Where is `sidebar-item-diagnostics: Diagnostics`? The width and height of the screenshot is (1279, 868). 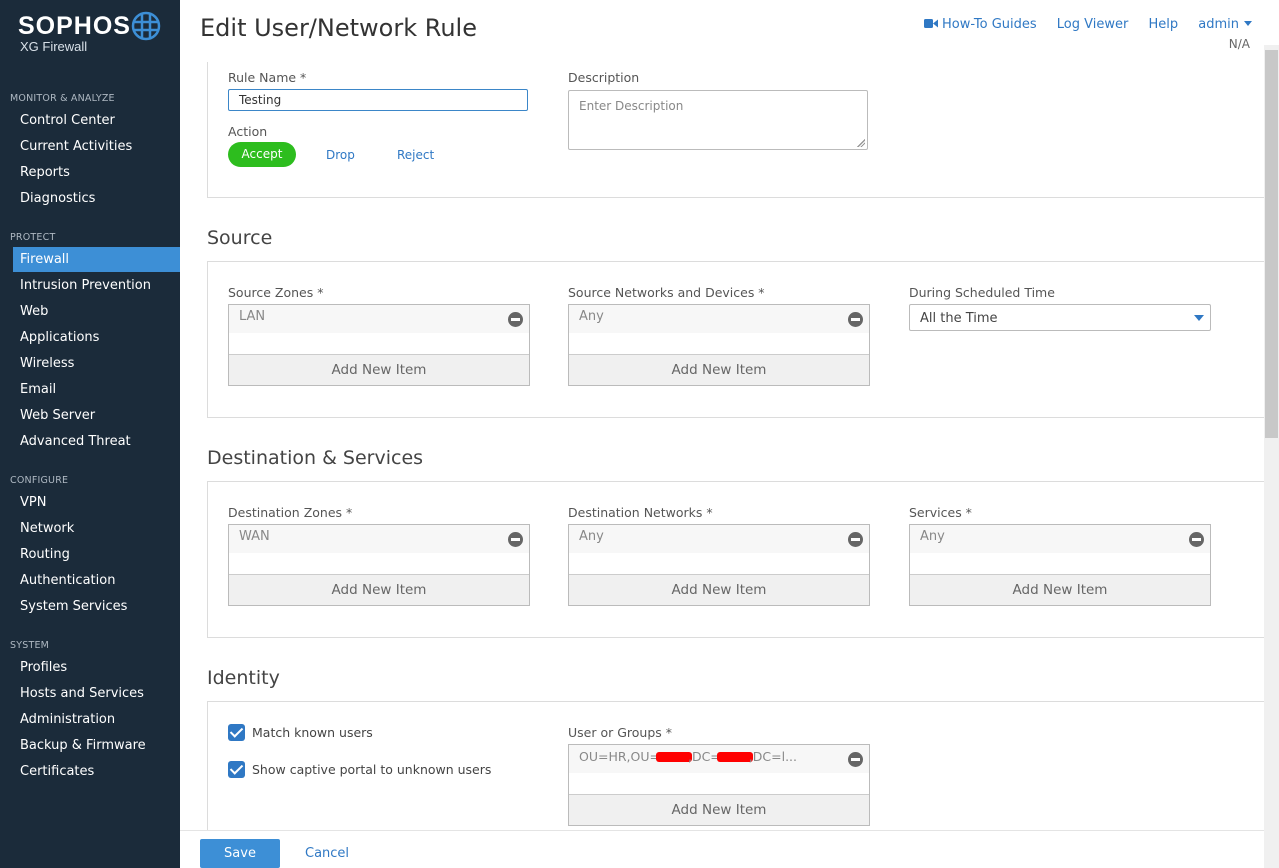 sidebar-item-diagnostics: Diagnostics is located at coordinates (96, 198).